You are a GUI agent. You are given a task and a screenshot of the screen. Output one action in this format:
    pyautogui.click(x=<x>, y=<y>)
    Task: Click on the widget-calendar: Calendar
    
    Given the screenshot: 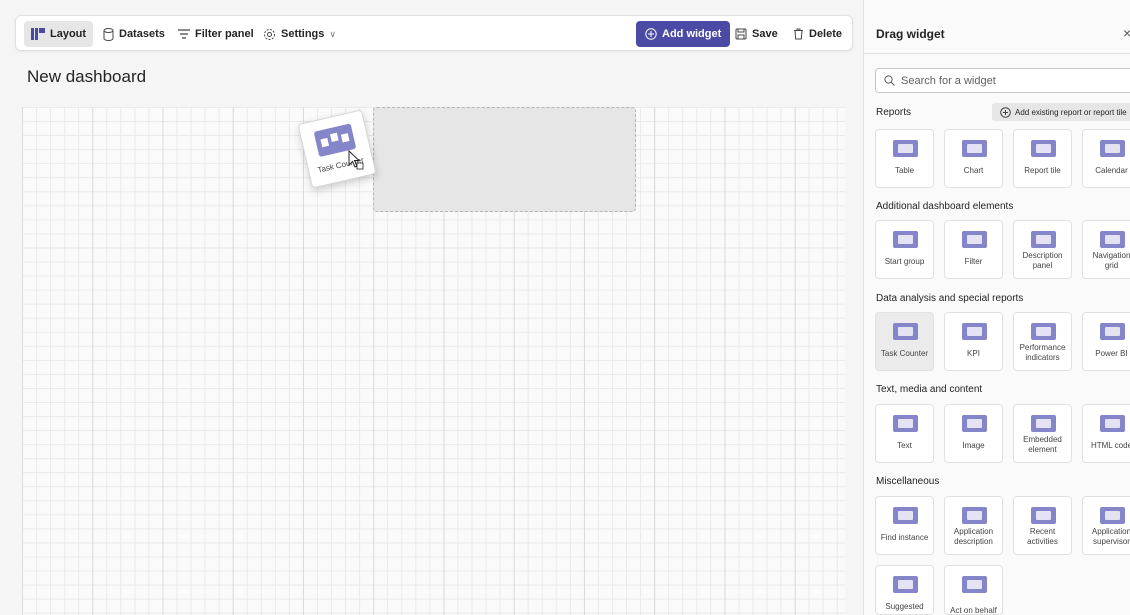 What is the action you would take?
    pyautogui.click(x=1106, y=158)
    